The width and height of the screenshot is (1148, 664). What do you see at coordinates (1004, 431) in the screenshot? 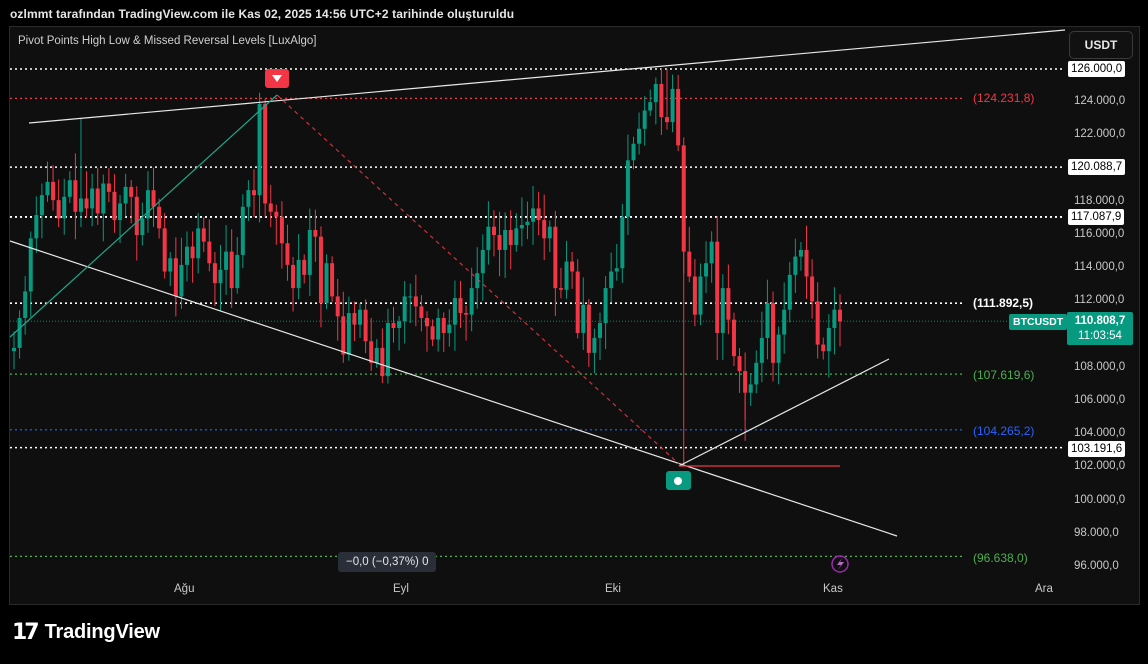
I see `level-label-104265: (104.265,2)` at bounding box center [1004, 431].